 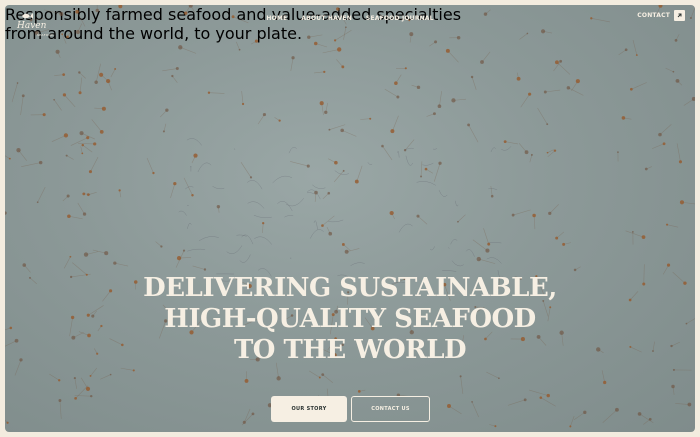 I want to click on contact-link: CONTACT, so click(x=661, y=15).